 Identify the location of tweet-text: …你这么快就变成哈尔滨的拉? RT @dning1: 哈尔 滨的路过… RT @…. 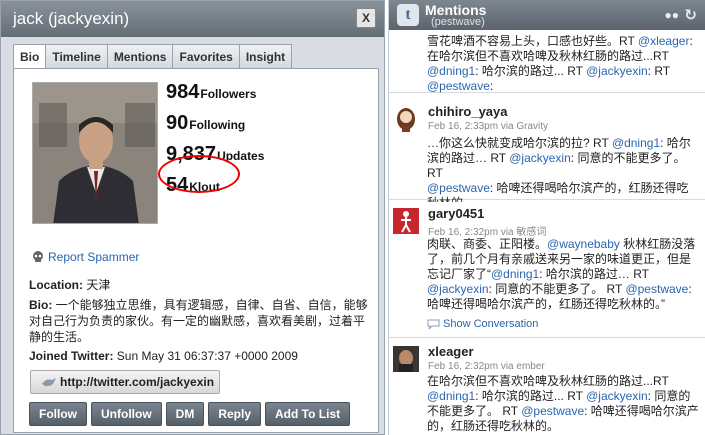
(559, 173).